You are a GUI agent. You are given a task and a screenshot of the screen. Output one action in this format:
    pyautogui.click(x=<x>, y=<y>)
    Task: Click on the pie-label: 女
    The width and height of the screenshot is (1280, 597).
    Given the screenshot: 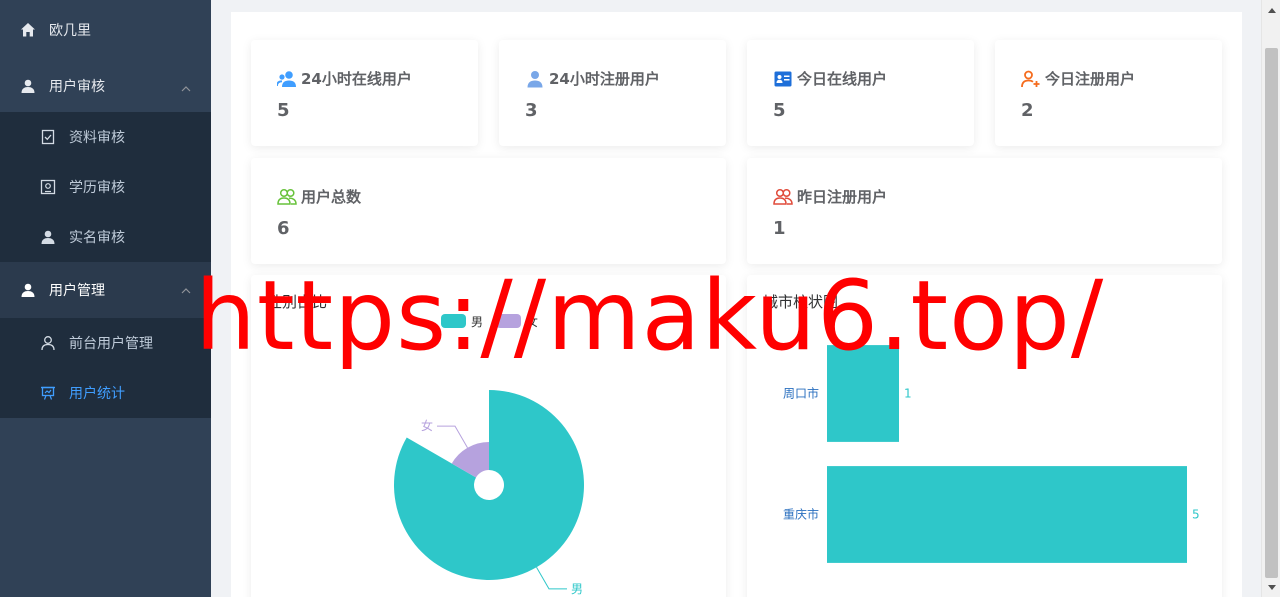 What is the action you would take?
    pyautogui.click(x=427, y=425)
    